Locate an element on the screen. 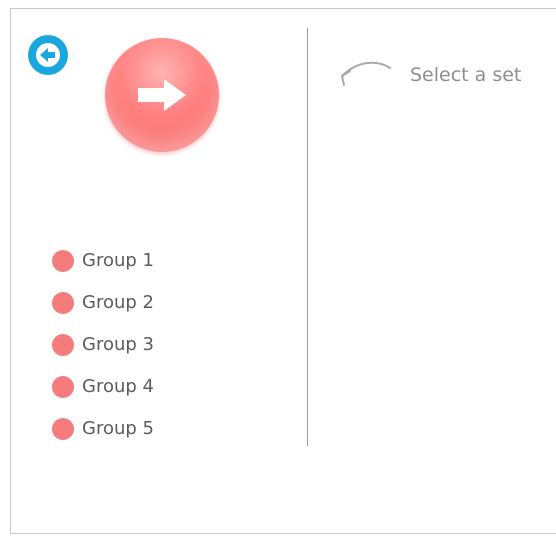 This screenshot has height=536, width=556. group-label: Group 2 is located at coordinates (118, 302).